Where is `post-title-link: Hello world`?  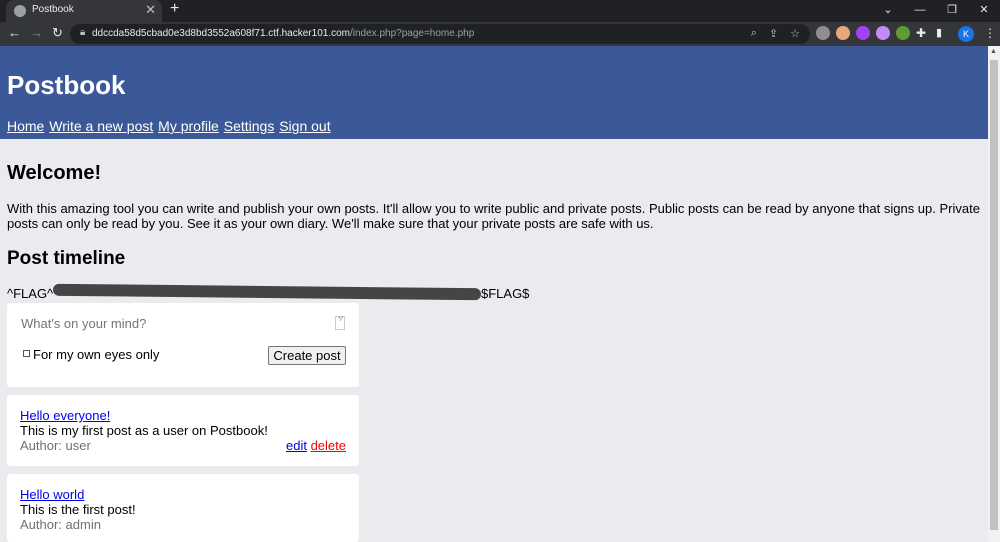 post-title-link: Hello world is located at coordinates (52, 494).